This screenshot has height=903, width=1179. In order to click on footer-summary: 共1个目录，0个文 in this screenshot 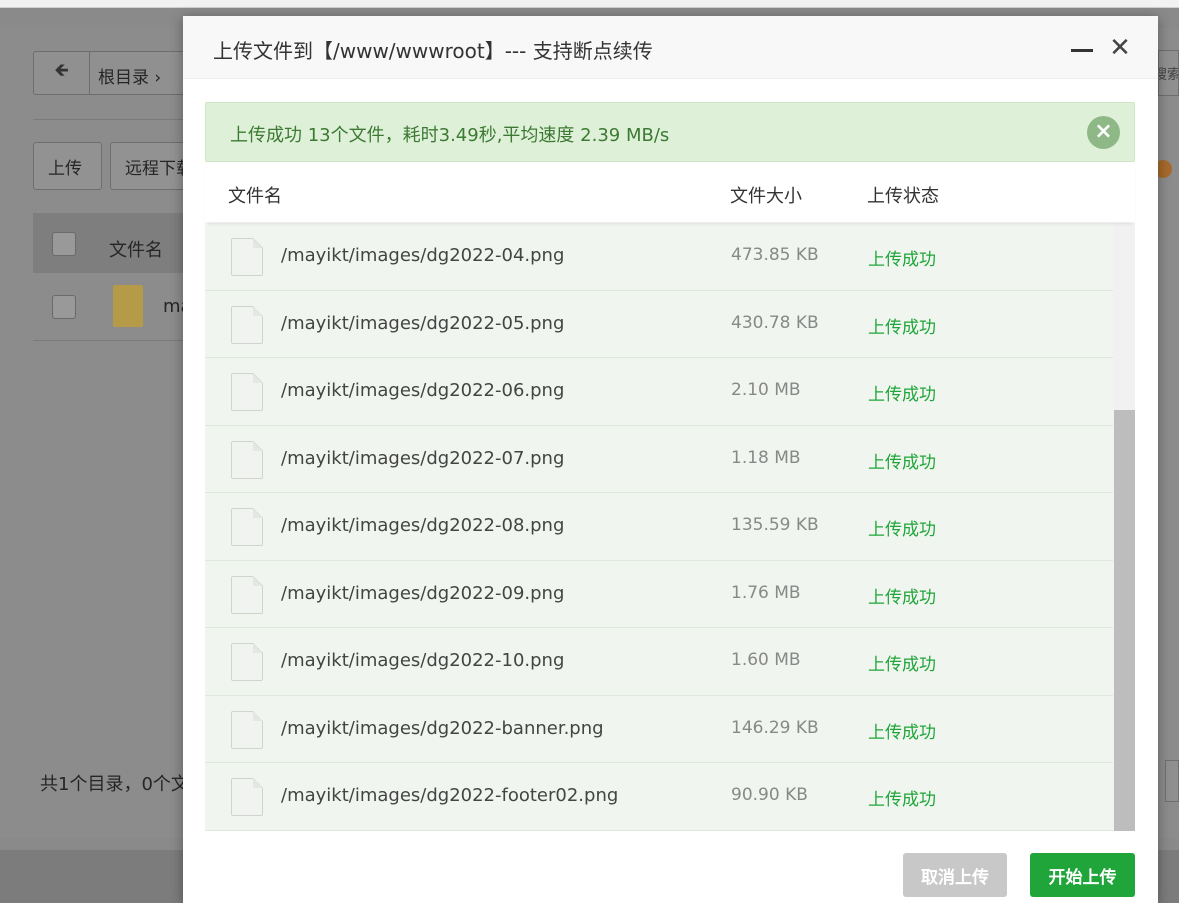, I will do `click(114, 784)`.